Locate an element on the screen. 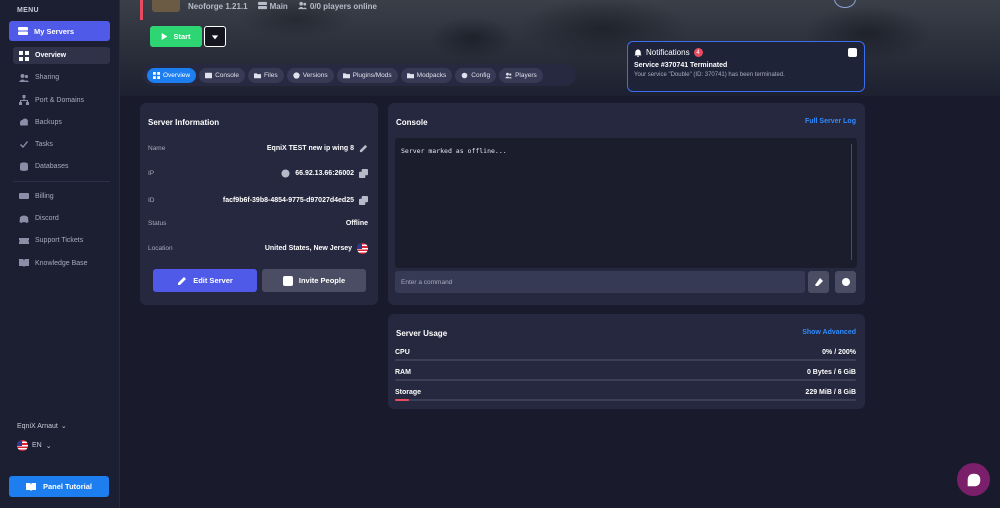  info-row-id: ID facf9b6f-39b8-4854-9775-d97027d4ed25 is located at coordinates (258, 200).